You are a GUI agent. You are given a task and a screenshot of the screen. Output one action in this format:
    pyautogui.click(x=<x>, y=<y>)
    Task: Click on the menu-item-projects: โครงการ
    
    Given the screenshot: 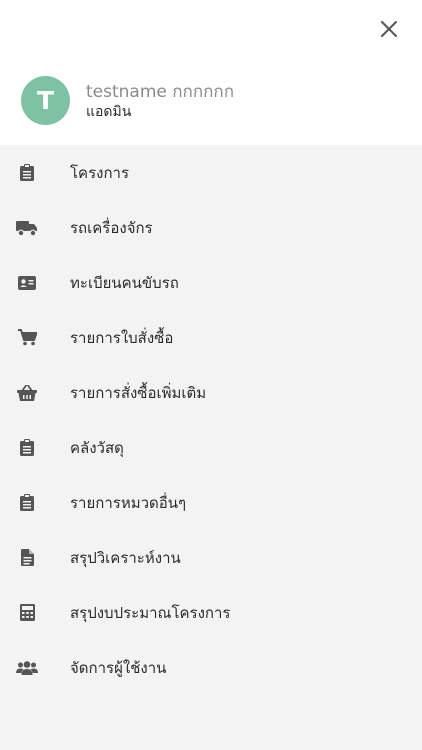 What is the action you would take?
    pyautogui.click(x=211, y=172)
    